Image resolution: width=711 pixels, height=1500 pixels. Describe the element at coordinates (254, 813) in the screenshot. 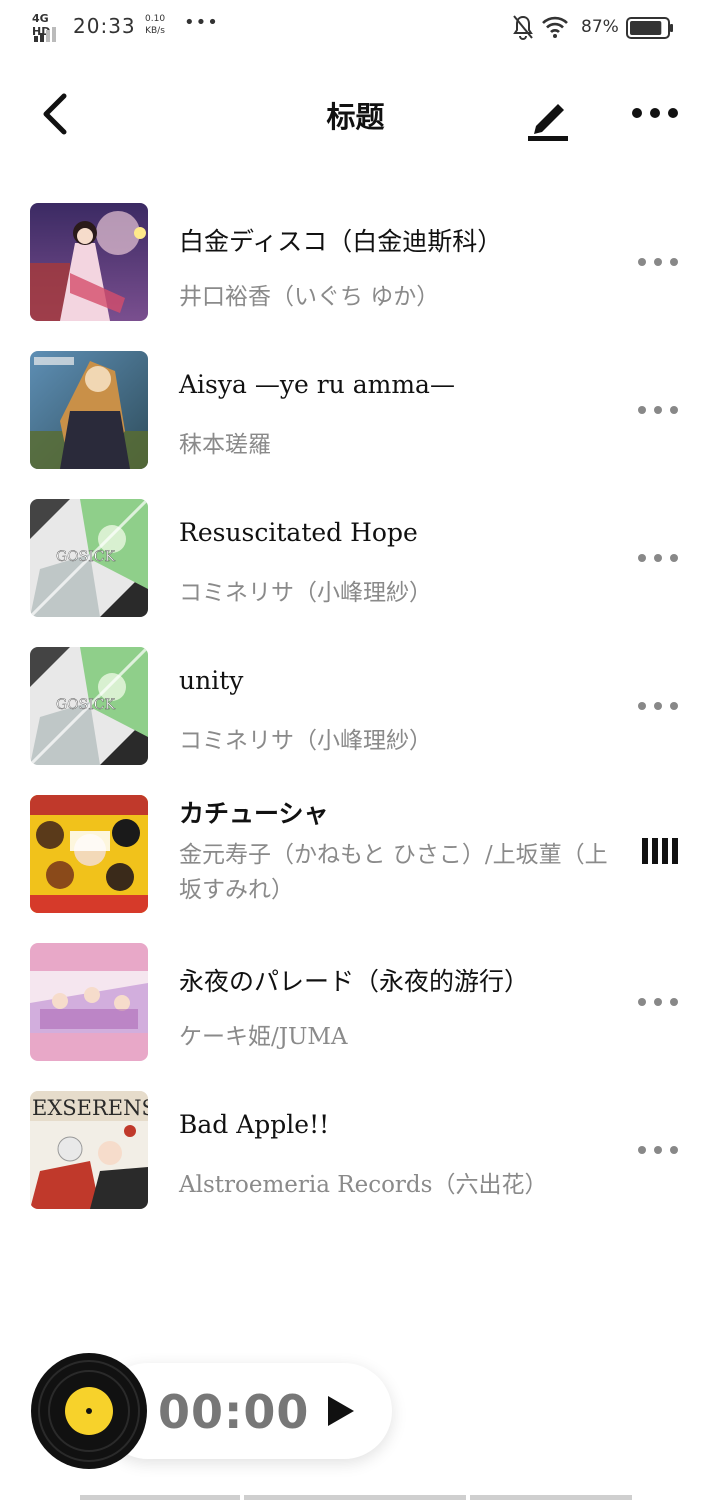

I see `song-title: カチューシャ` at that location.